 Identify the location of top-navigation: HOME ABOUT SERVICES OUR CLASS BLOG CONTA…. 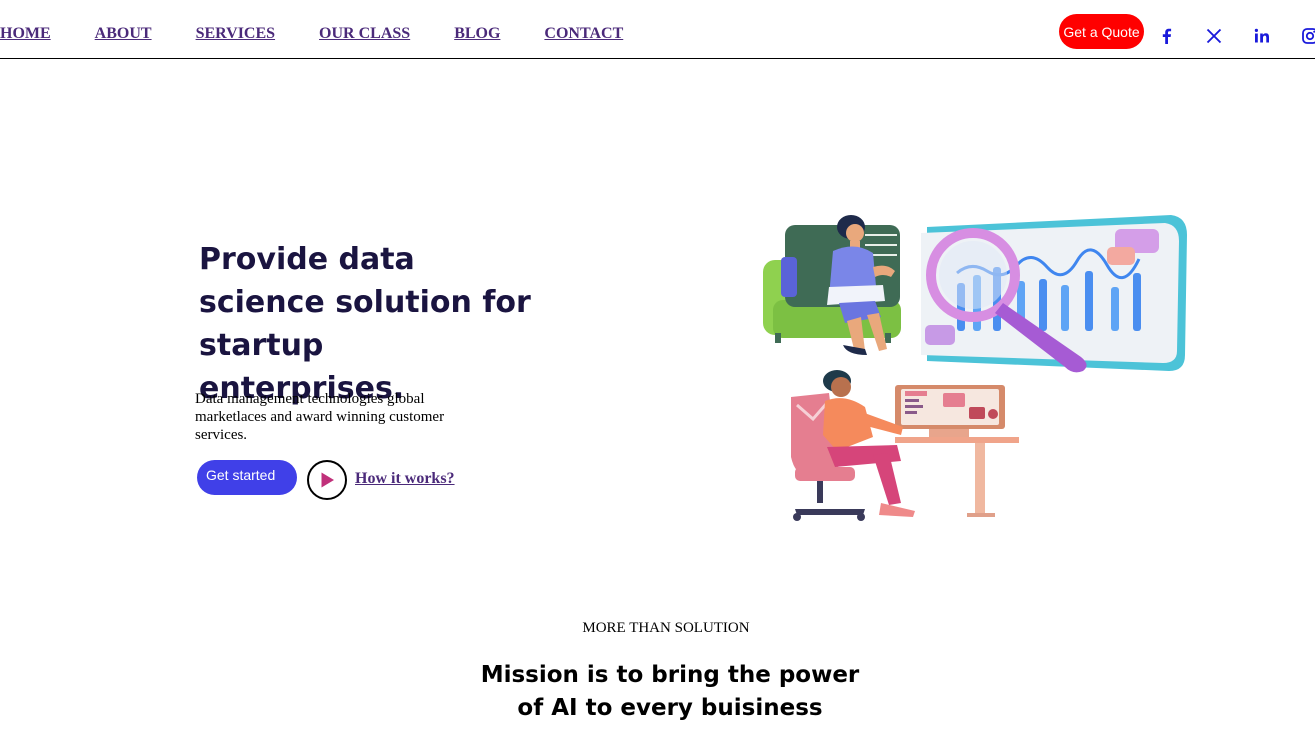
(657, 29).